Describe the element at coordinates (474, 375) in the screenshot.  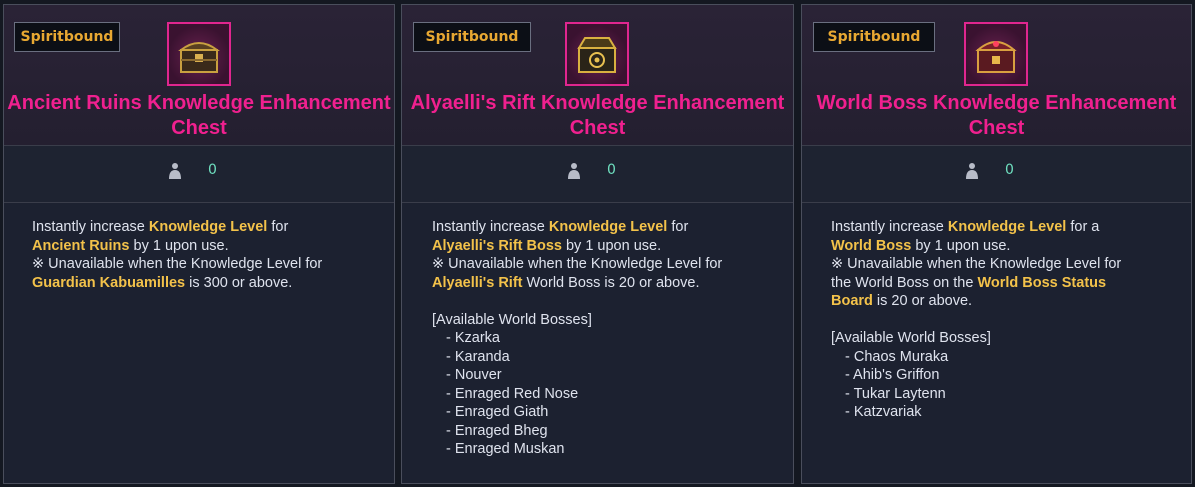
I see `boss-list-item: - Nouver` at that location.